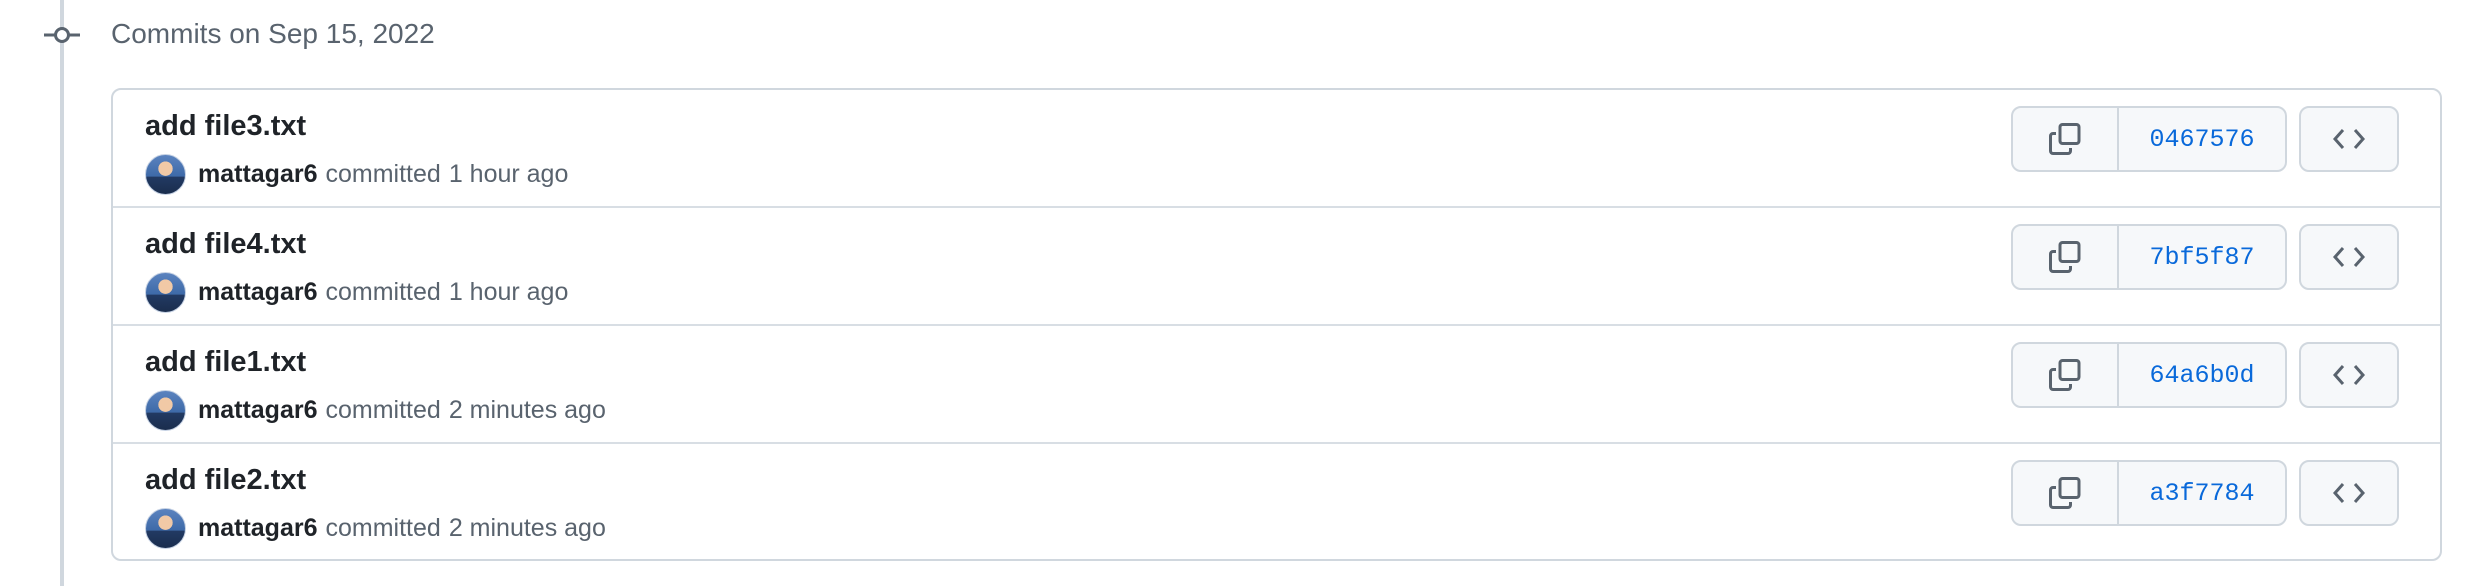 The image size is (2472, 586). Describe the element at coordinates (2202, 375) in the screenshot. I see `commit-sha-link: 64a6b0d` at that location.